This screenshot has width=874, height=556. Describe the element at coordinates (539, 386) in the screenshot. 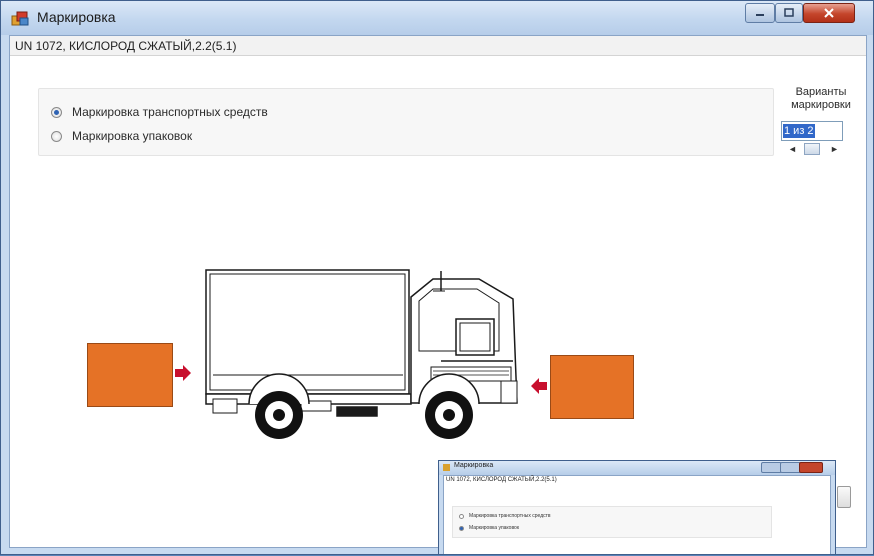

I see `left-arrow-icon` at that location.